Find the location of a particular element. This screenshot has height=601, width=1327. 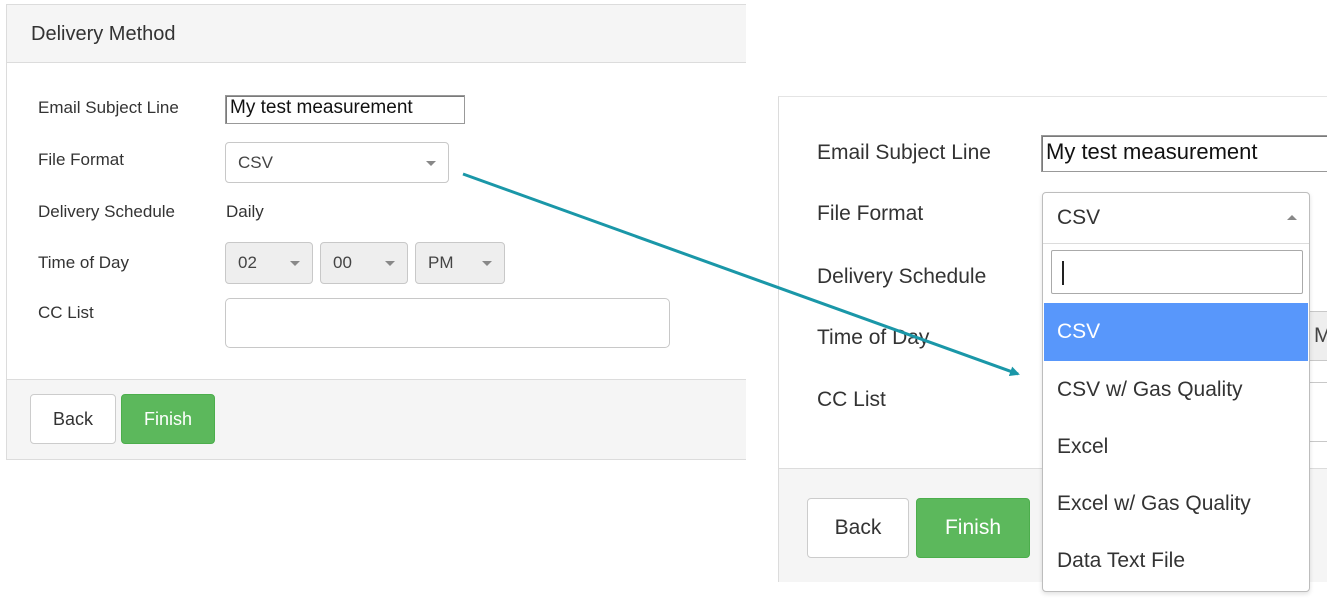

connector-arrow is located at coordinates (741, 274).